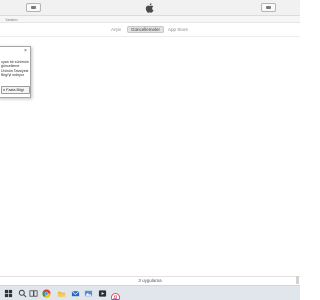 This screenshot has width=320, height=300. I want to click on menu-bar: Yardım, so click(150, 19).